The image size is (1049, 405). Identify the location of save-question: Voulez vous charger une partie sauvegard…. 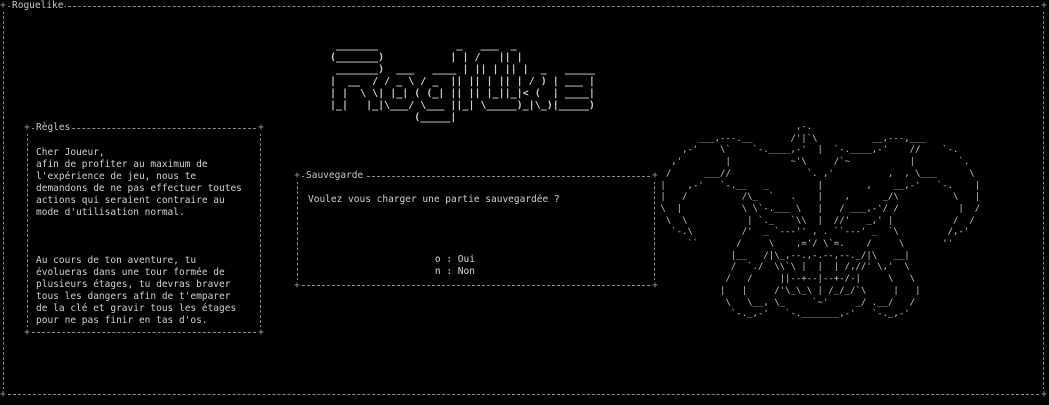
(434, 199).